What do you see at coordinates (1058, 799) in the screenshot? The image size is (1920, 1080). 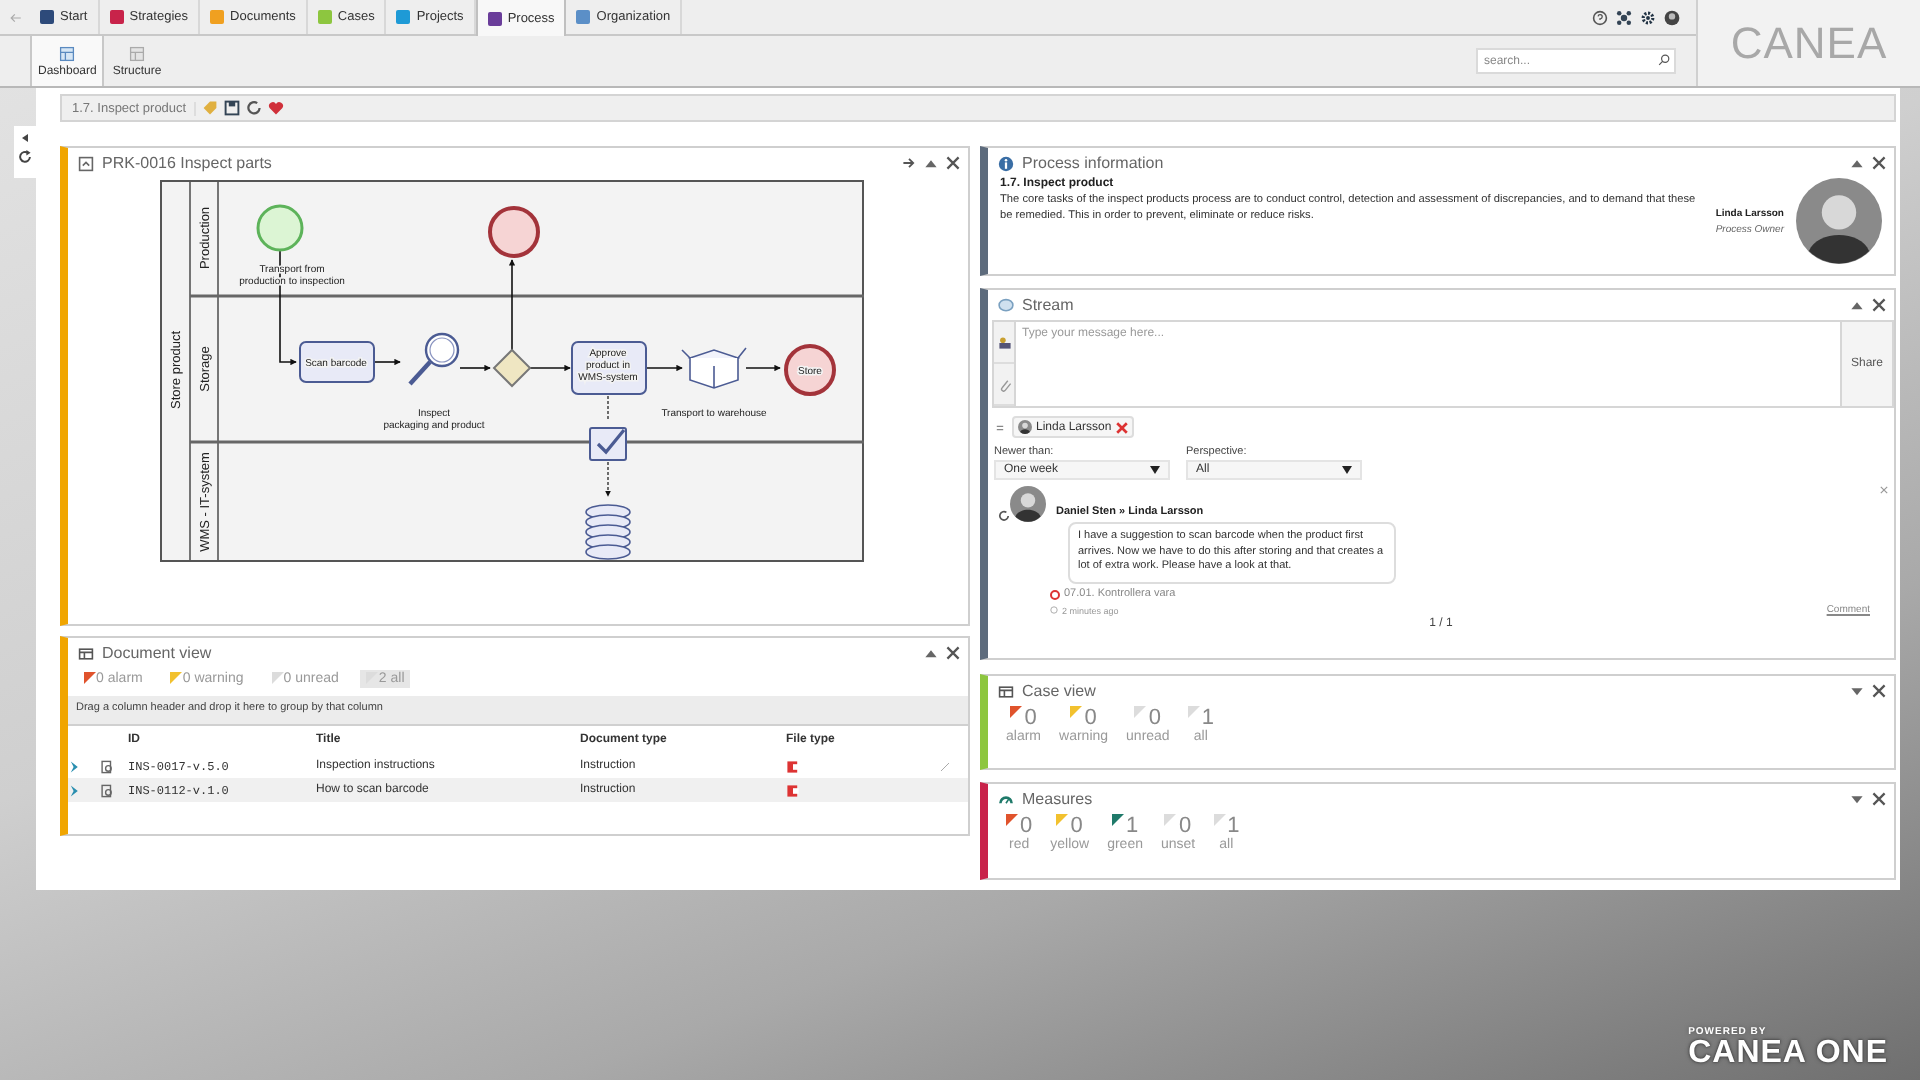 I see `panel-title: Measures` at bounding box center [1058, 799].